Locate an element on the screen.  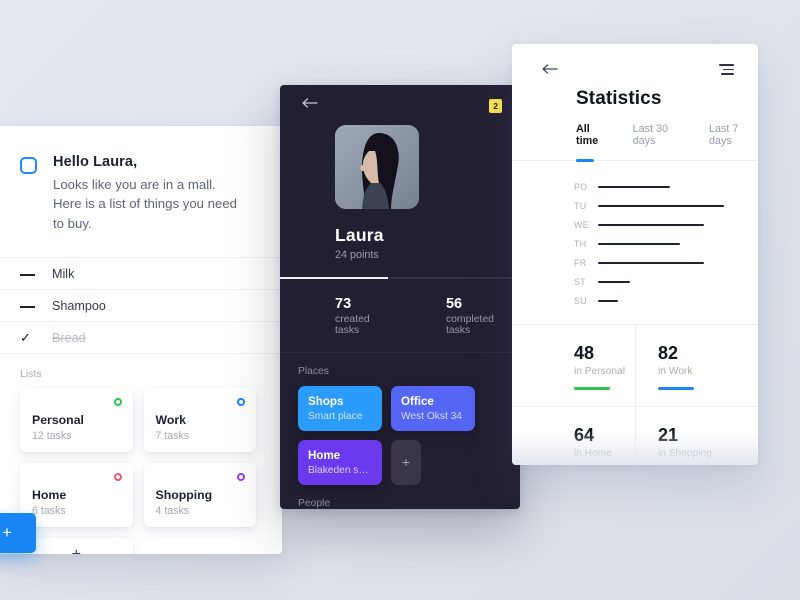
list-tile-name: Personal is located at coordinates (58, 420).